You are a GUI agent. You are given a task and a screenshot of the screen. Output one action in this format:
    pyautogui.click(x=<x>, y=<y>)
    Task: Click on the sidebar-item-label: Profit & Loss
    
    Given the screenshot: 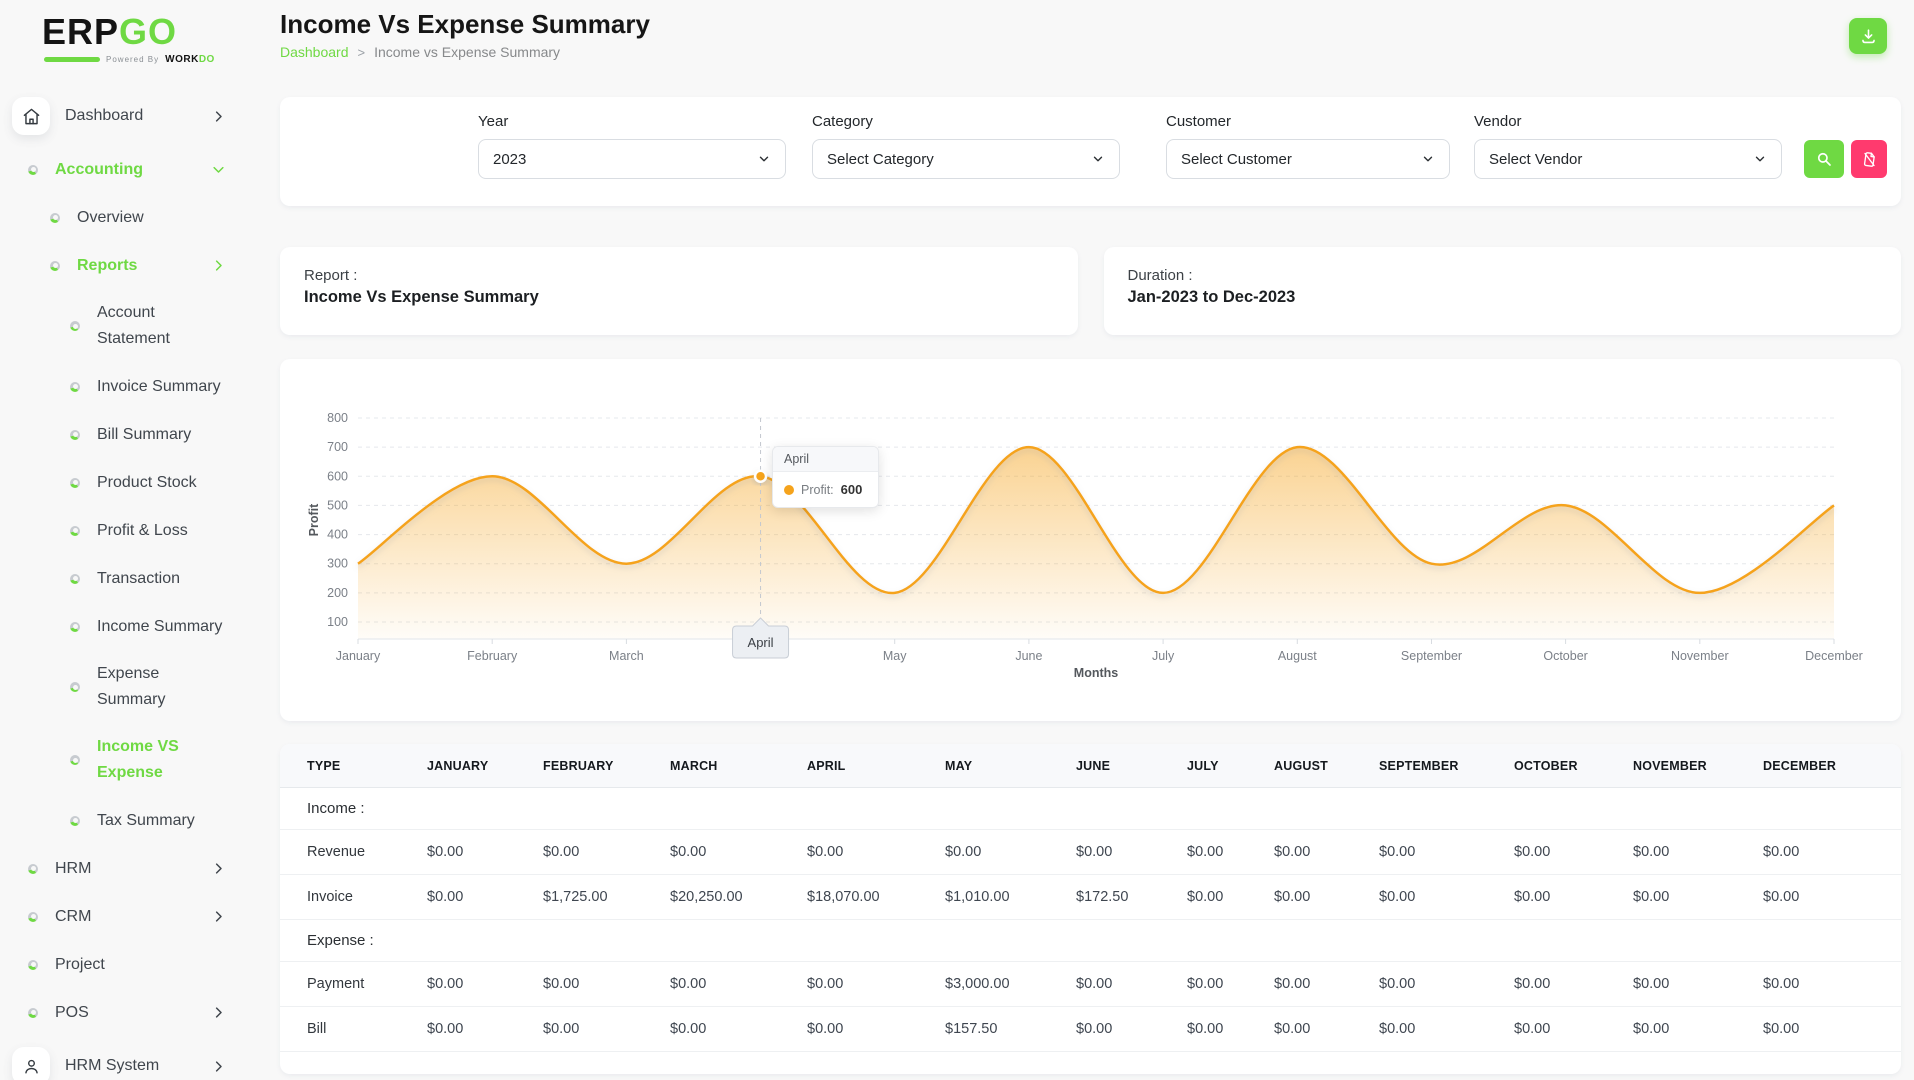 What is the action you would take?
    pyautogui.click(x=142, y=530)
    